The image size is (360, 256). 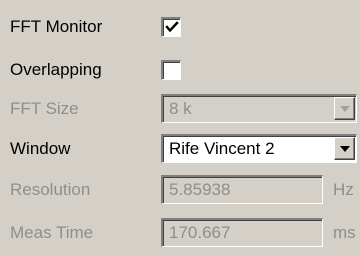 I want to click on checkmark-icon, so click(x=172, y=27).